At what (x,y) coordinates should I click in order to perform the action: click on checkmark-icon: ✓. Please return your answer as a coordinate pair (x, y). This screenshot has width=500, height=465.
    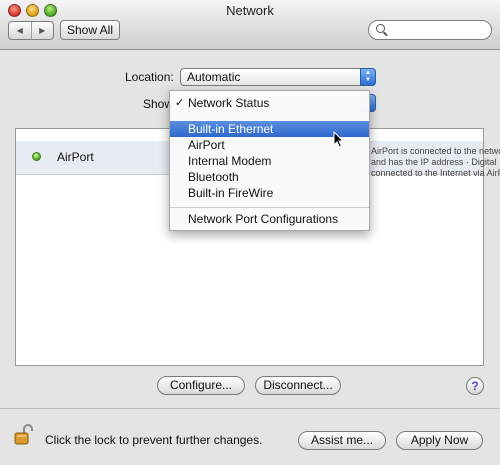
    Looking at the image, I should click on (180, 103).